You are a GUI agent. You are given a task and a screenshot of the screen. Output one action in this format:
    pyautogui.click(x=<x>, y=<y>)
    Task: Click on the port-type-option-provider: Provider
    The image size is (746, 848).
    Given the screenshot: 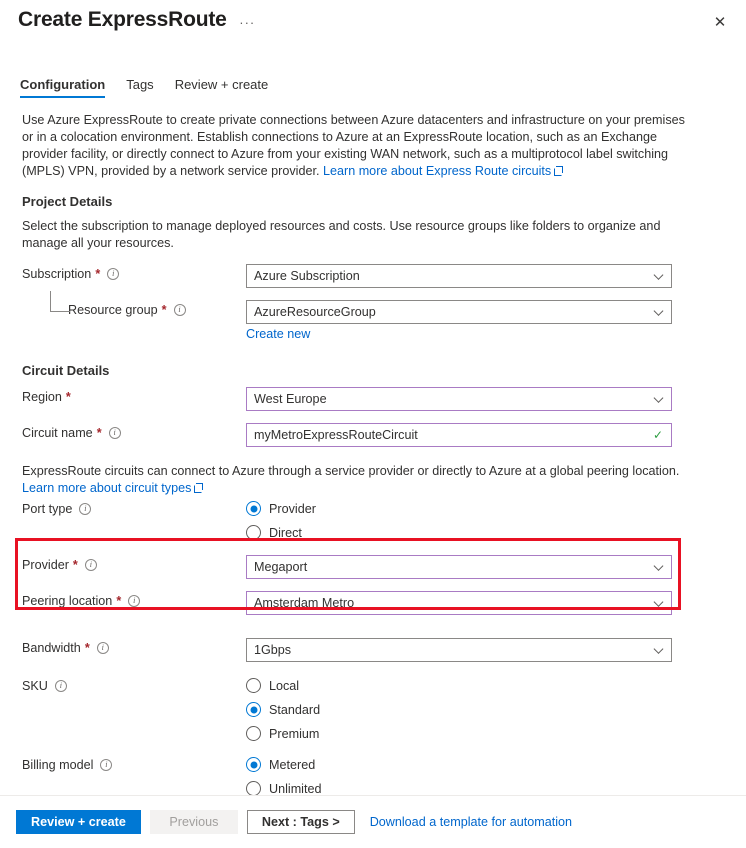 What is the action you would take?
    pyautogui.click(x=459, y=508)
    